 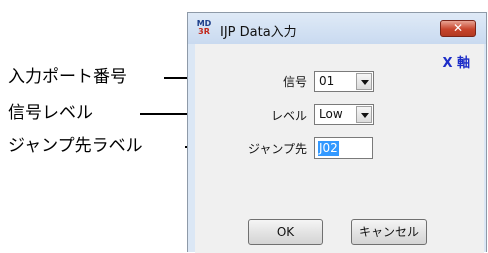 I want to click on signal-select-value: 01, so click(x=327, y=81).